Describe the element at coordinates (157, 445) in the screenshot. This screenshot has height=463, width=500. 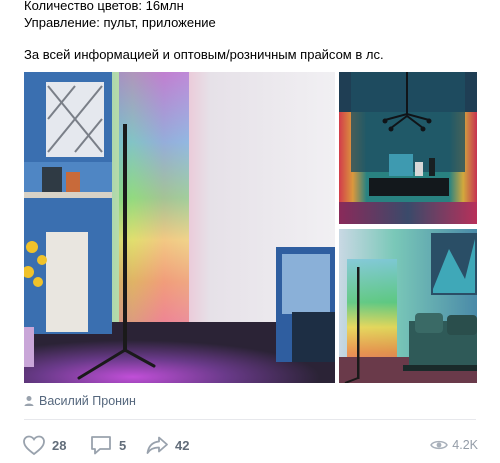
I see `share-arrow-icon` at that location.